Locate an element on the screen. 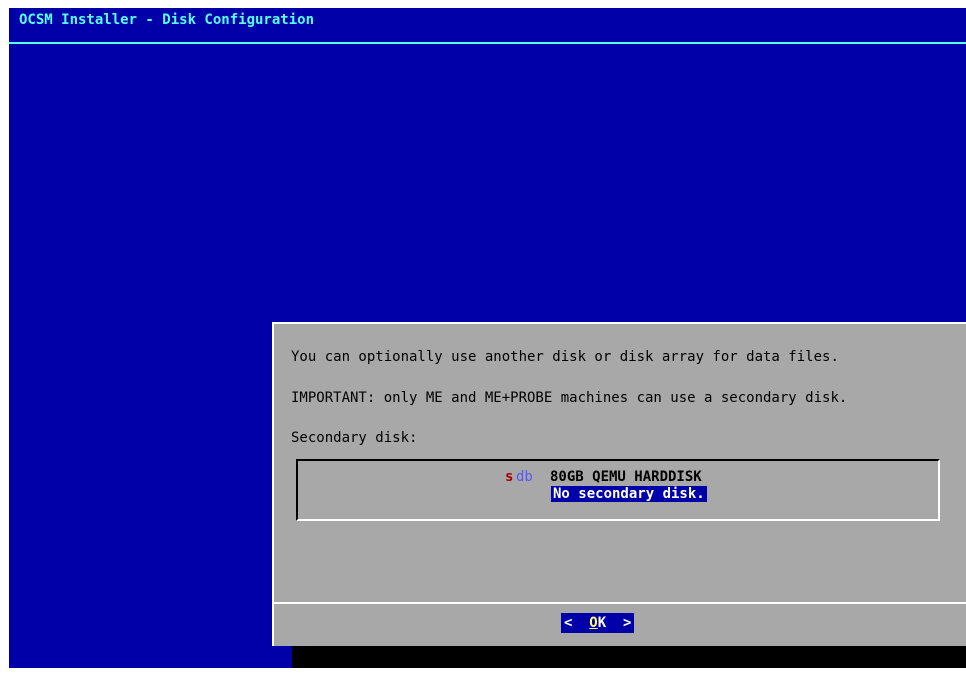 This screenshot has width=966, height=673. ok-button: < OK > is located at coordinates (598, 623).